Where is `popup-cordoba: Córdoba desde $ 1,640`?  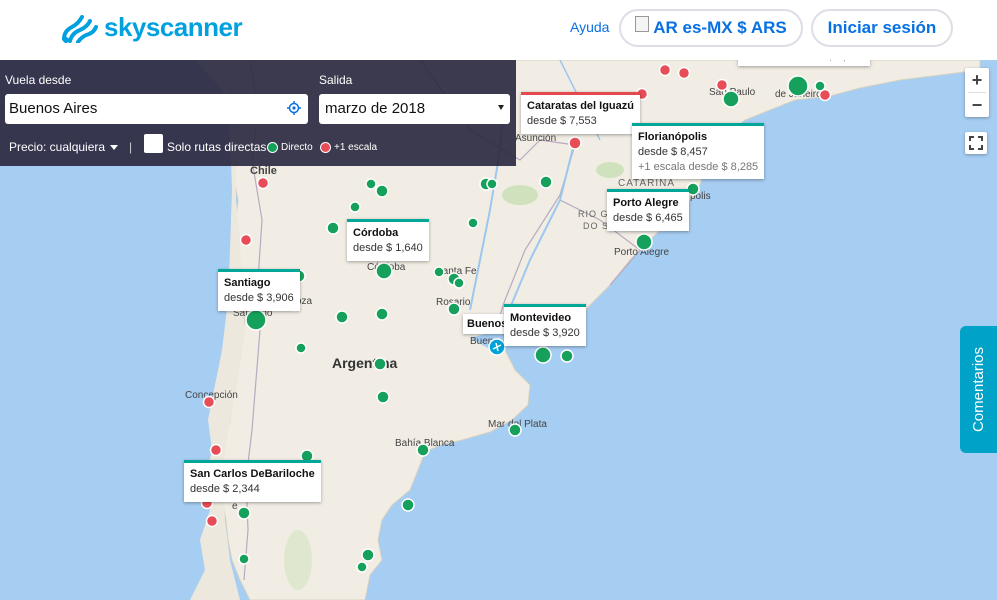
popup-cordoba: Córdoba desde $ 1,640 is located at coordinates (388, 240).